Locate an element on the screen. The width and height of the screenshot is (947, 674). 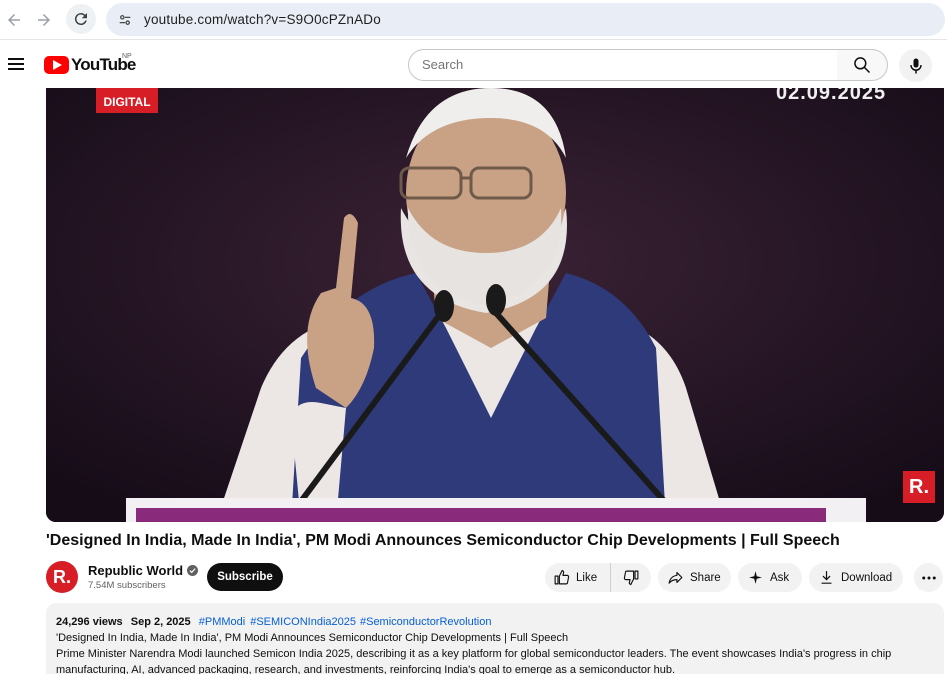
channel-name: Republic World is located at coordinates (135, 570).